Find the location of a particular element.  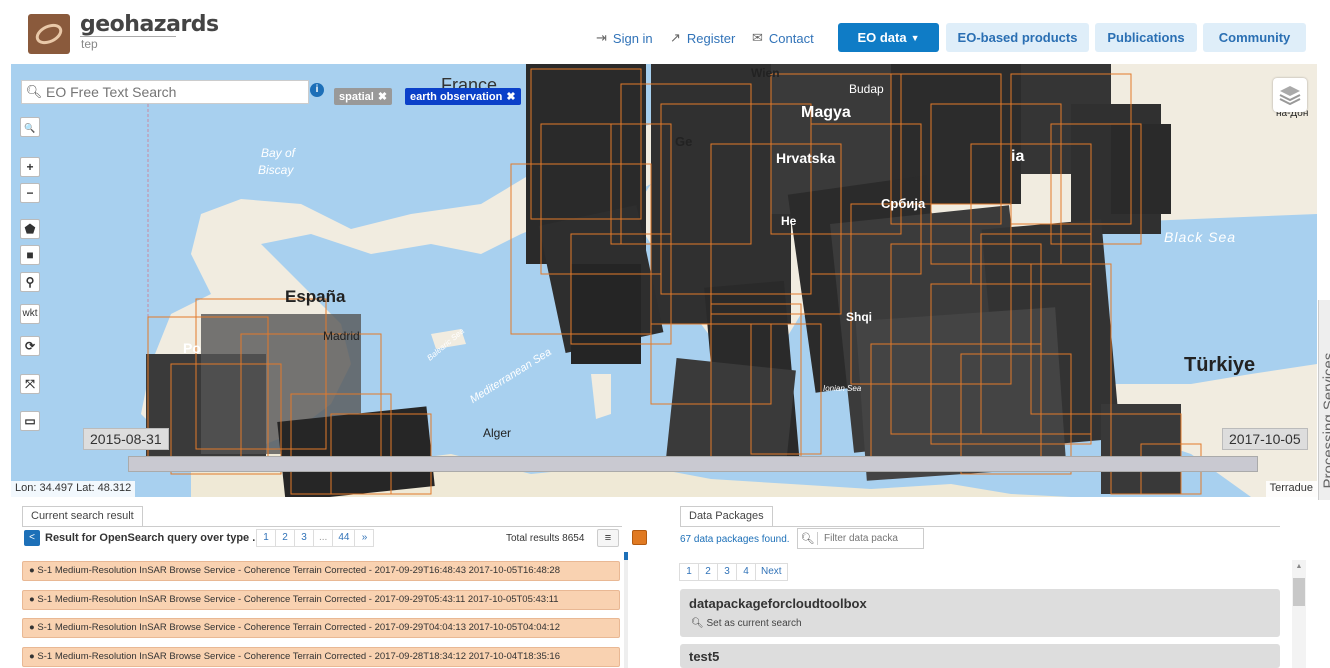

results-pagination: 1 2 3 ... 44 » is located at coordinates (315, 538).